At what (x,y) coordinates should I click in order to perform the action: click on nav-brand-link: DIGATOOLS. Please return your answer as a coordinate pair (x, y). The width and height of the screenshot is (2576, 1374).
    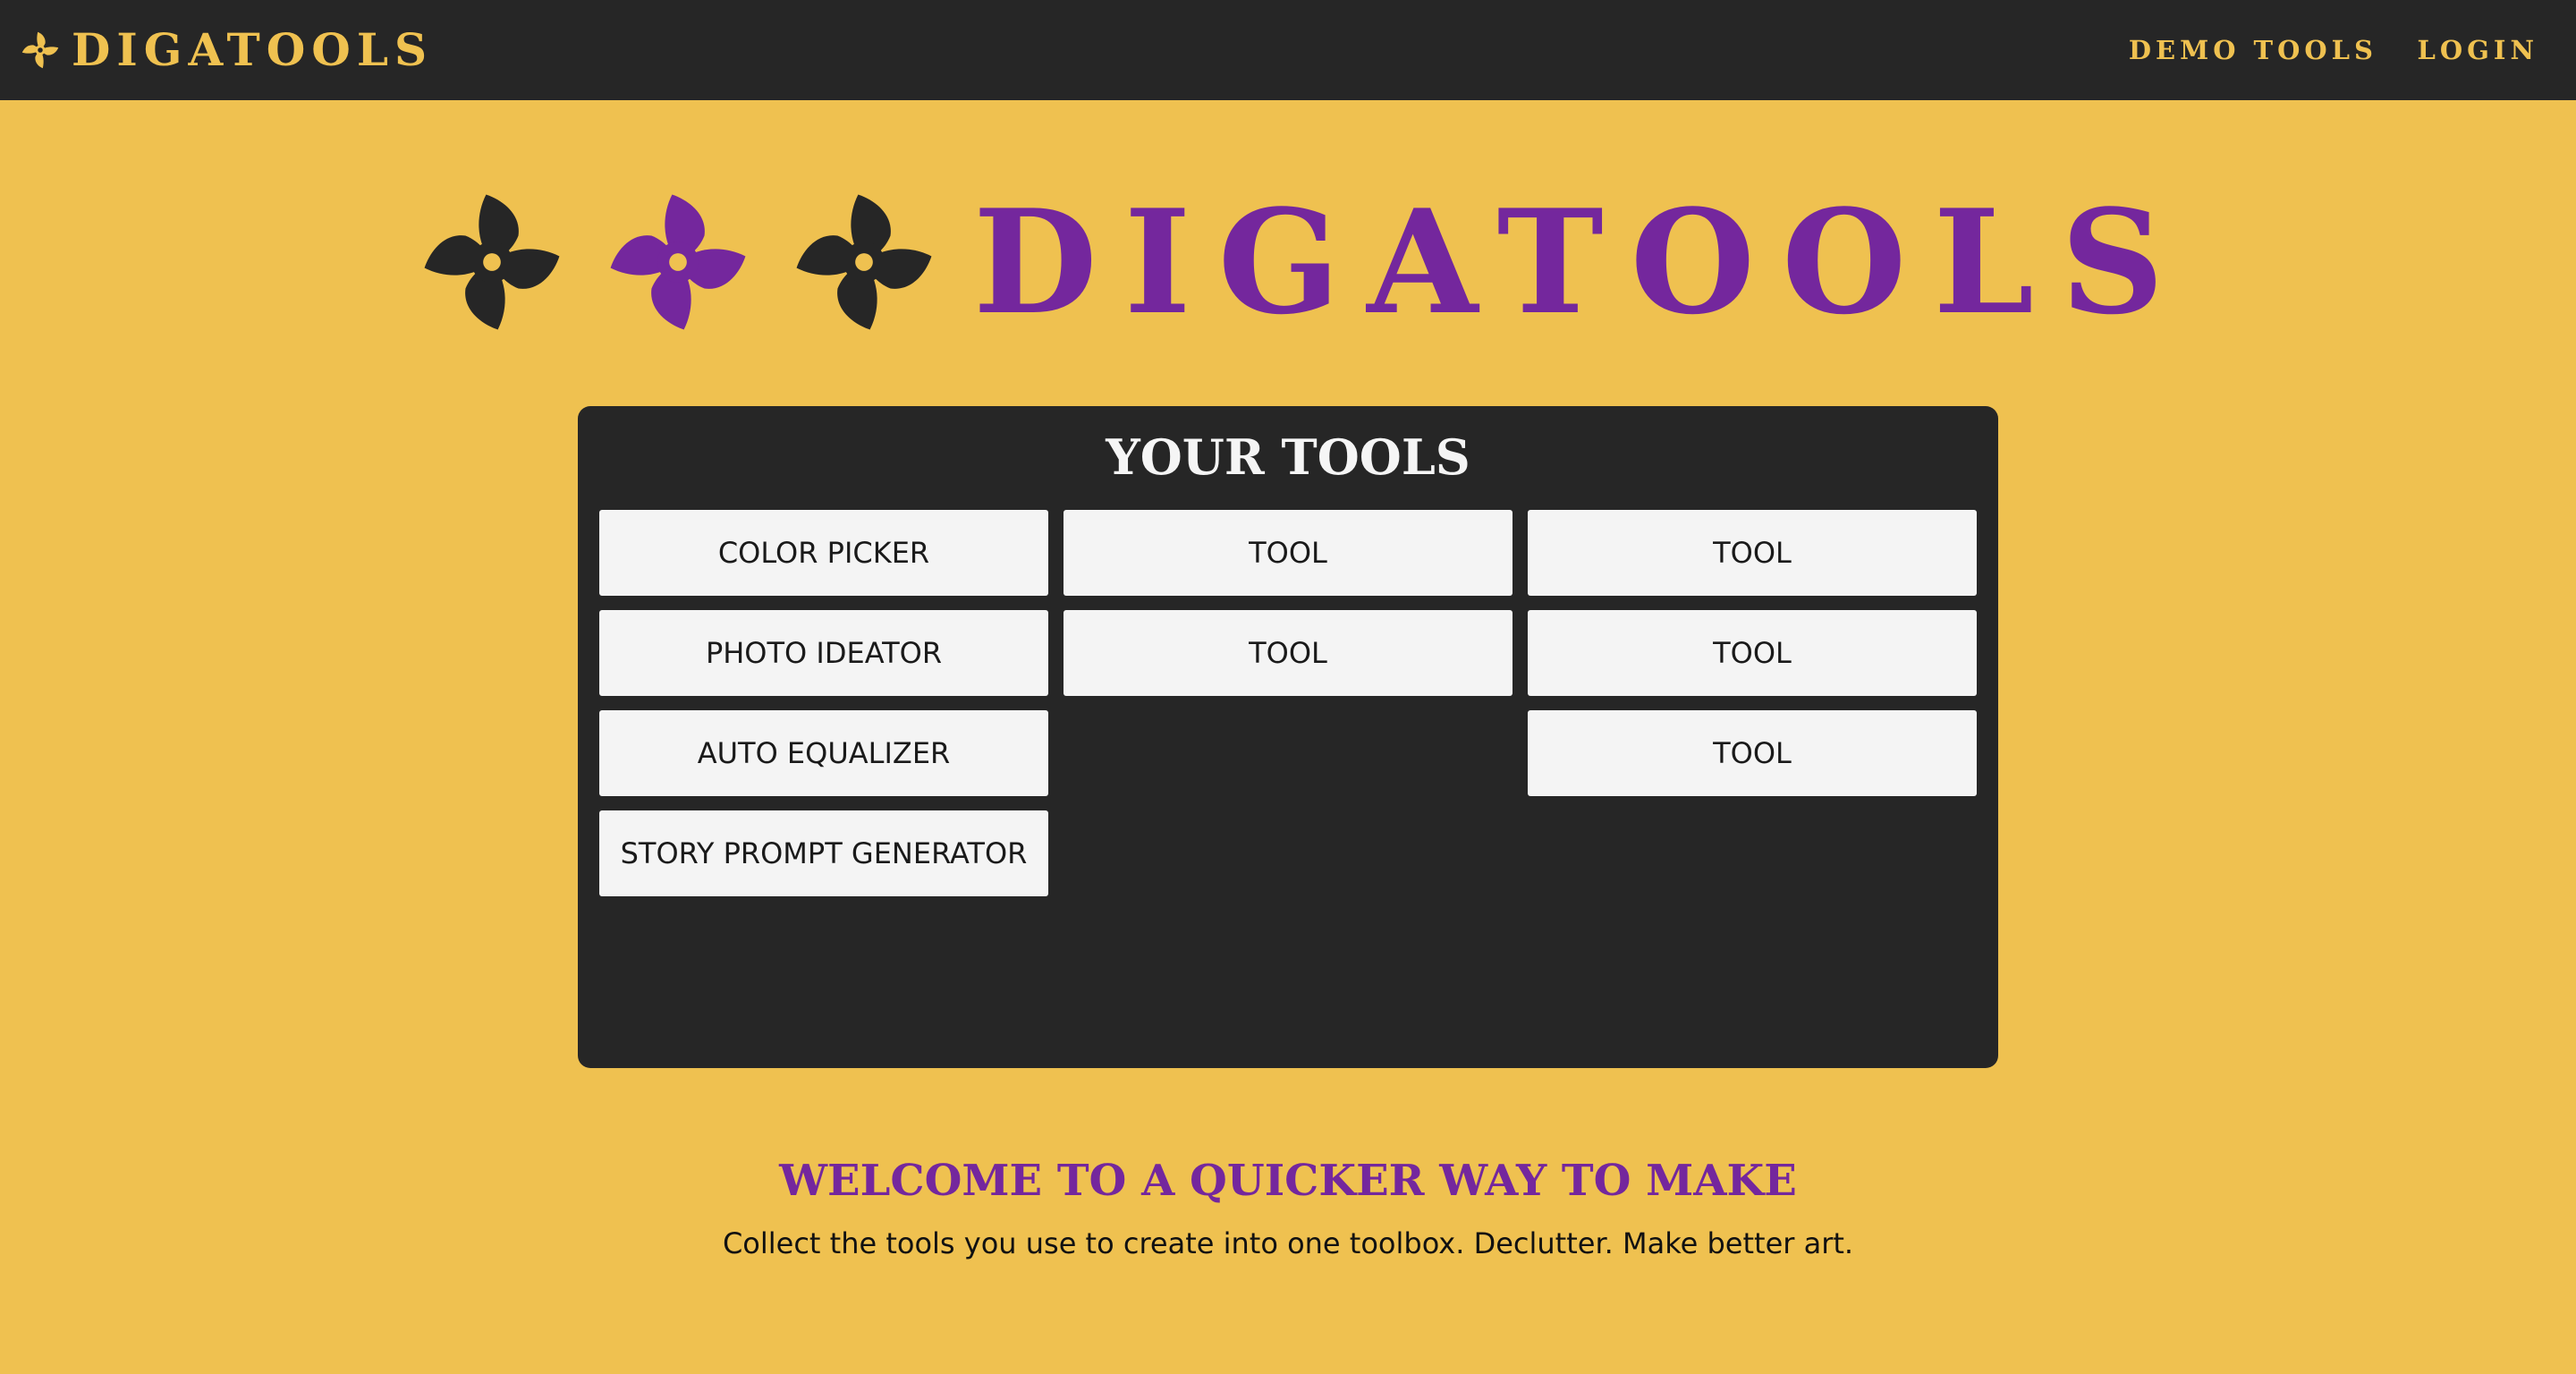
    Looking at the image, I should click on (226, 50).